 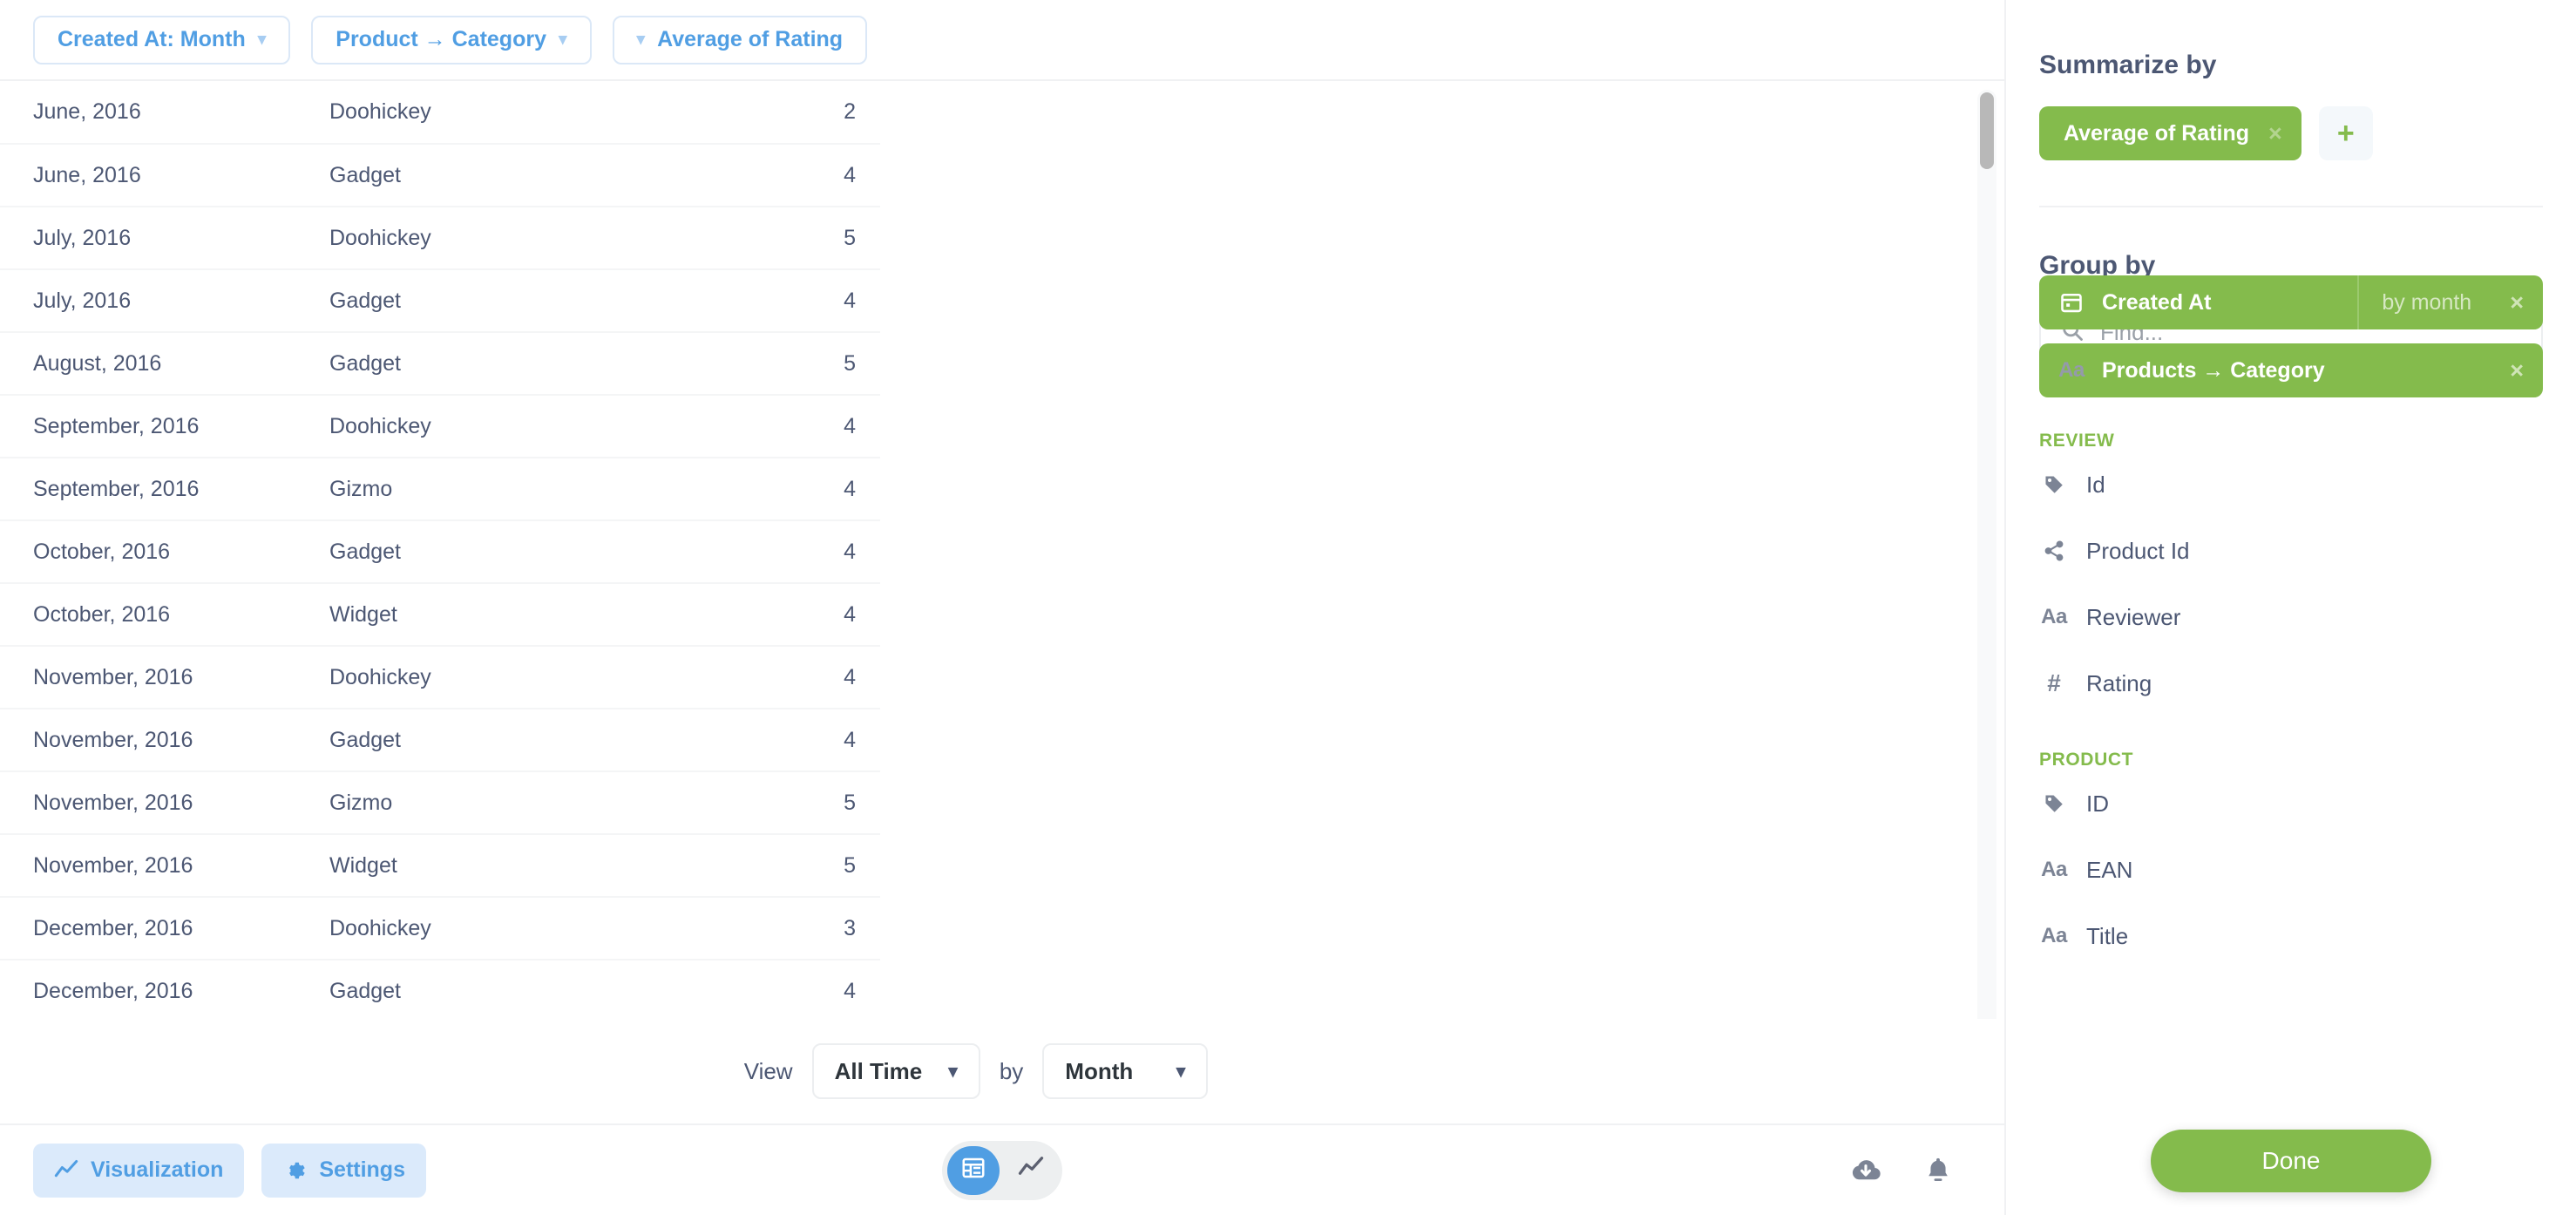 I want to click on cell-created-at: June, 2016, so click(x=87, y=111).